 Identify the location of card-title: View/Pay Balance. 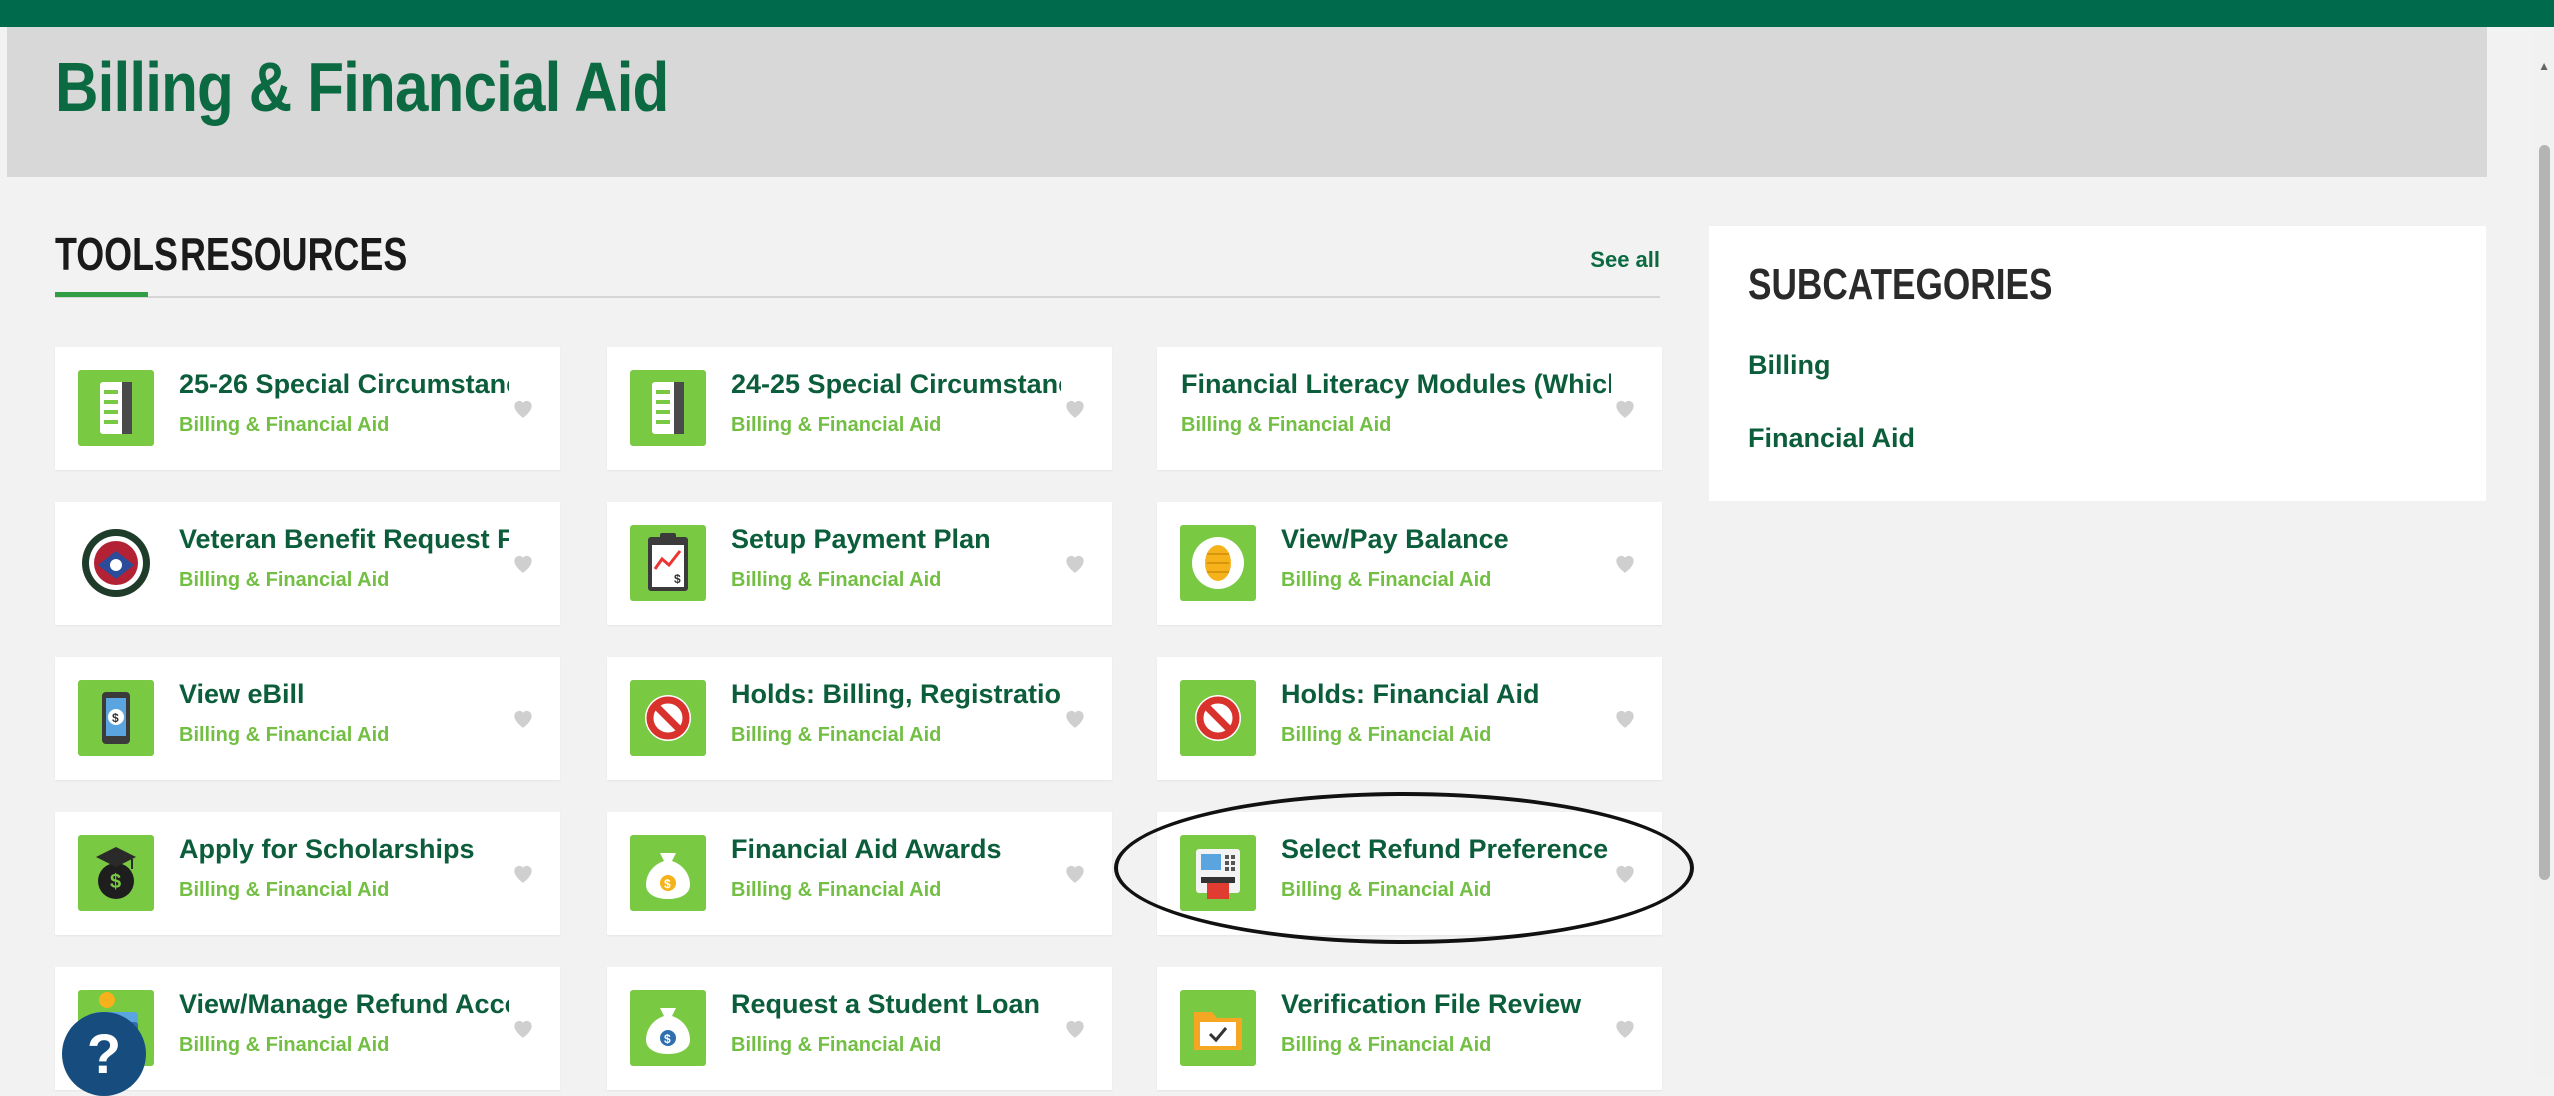
(1395, 539).